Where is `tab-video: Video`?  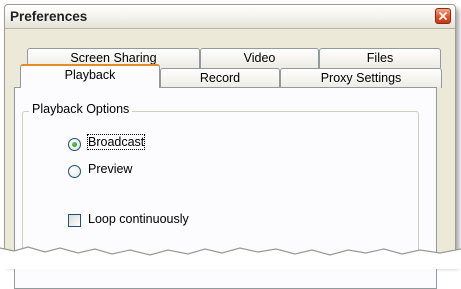
tab-video: Video is located at coordinates (259, 58).